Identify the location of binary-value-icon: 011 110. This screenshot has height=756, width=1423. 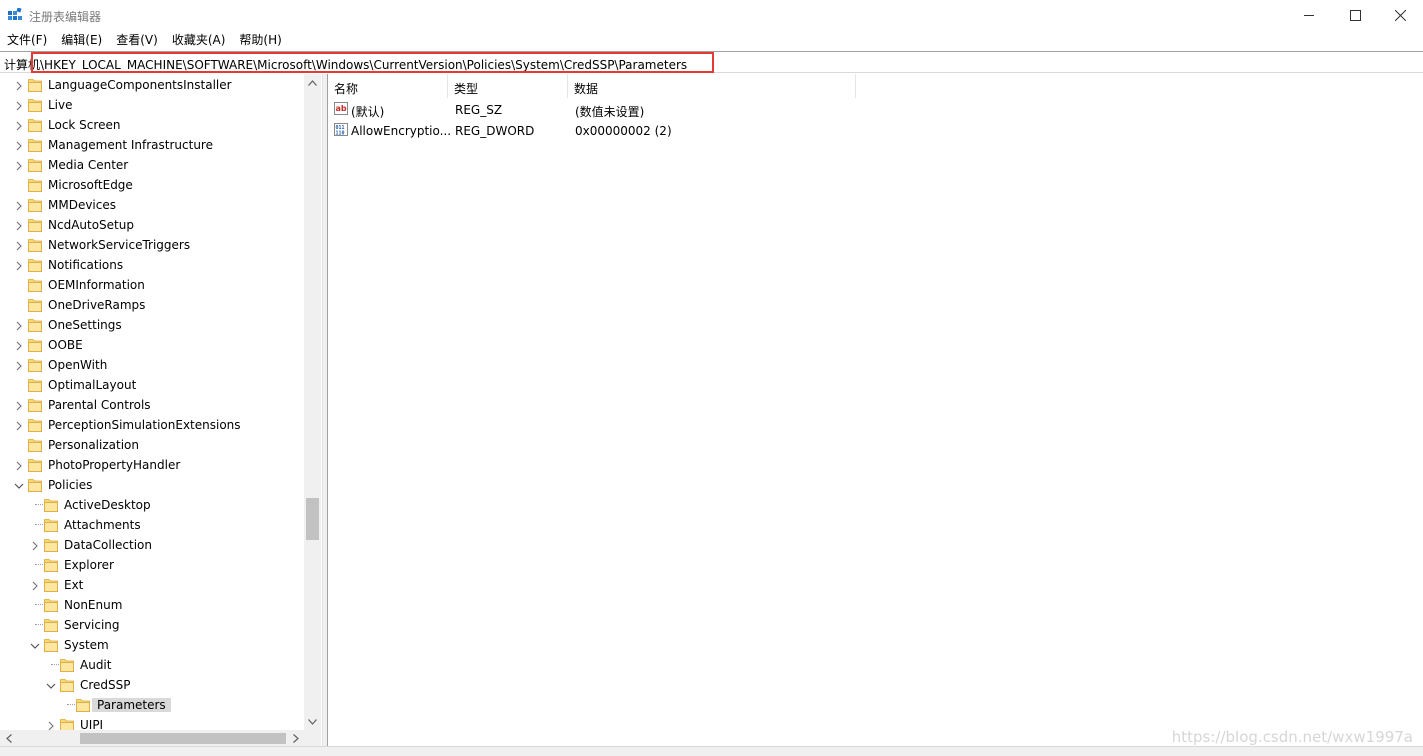
(341, 130).